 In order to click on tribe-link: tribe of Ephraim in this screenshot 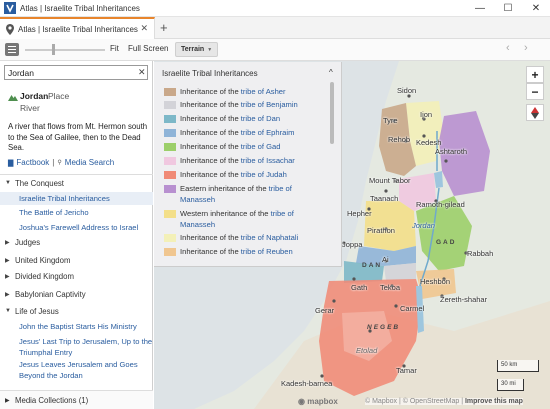, I will do `click(268, 132)`.